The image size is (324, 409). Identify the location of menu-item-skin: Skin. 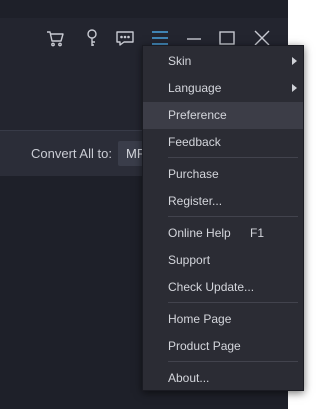
(223, 61).